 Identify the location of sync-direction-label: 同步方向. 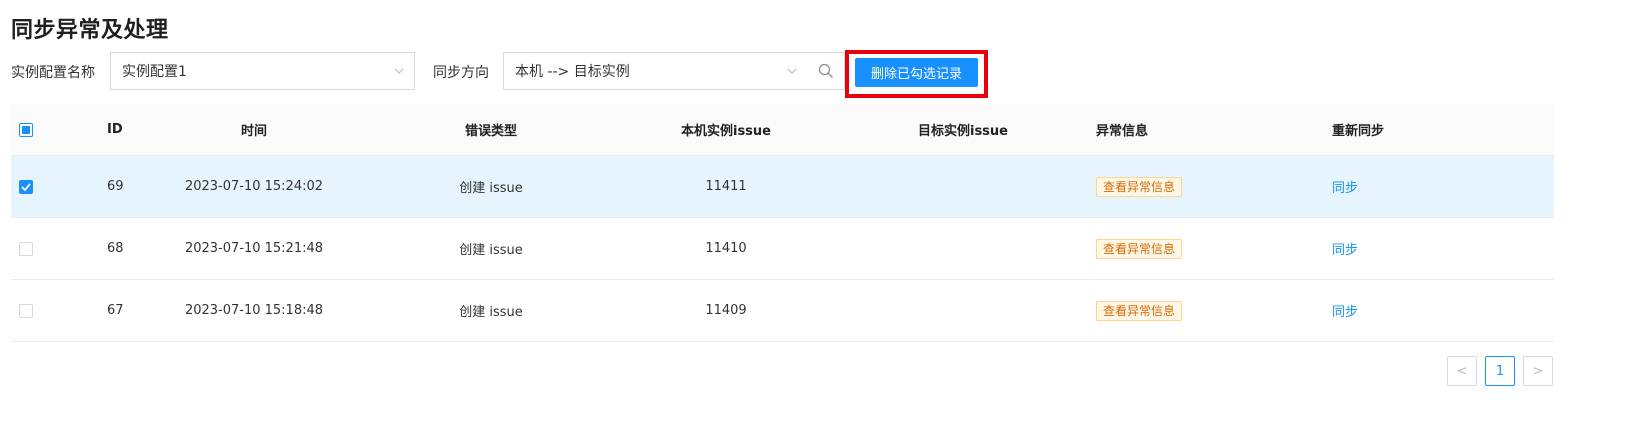
(461, 73).